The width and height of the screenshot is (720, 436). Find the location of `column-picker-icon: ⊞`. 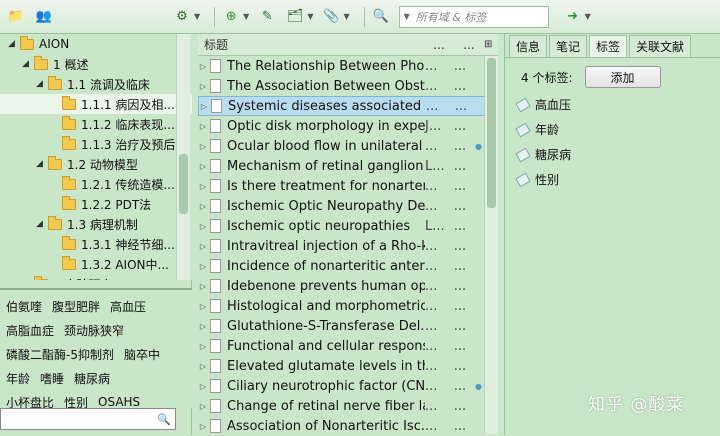

column-picker-icon: ⊞ is located at coordinates (491, 44).